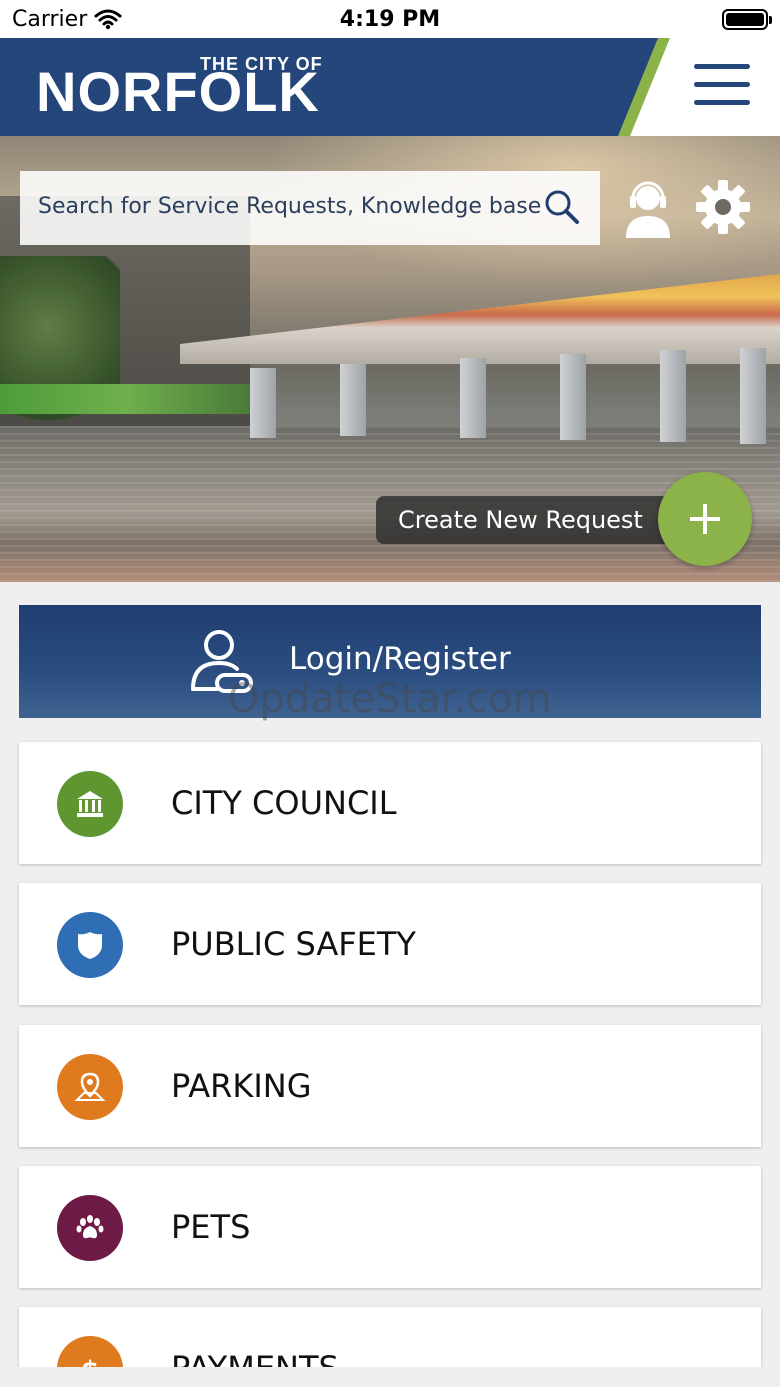 Image resolution: width=780 pixels, height=1387 pixels. What do you see at coordinates (390, 1086) in the screenshot?
I see `category-parking: PARKING` at bounding box center [390, 1086].